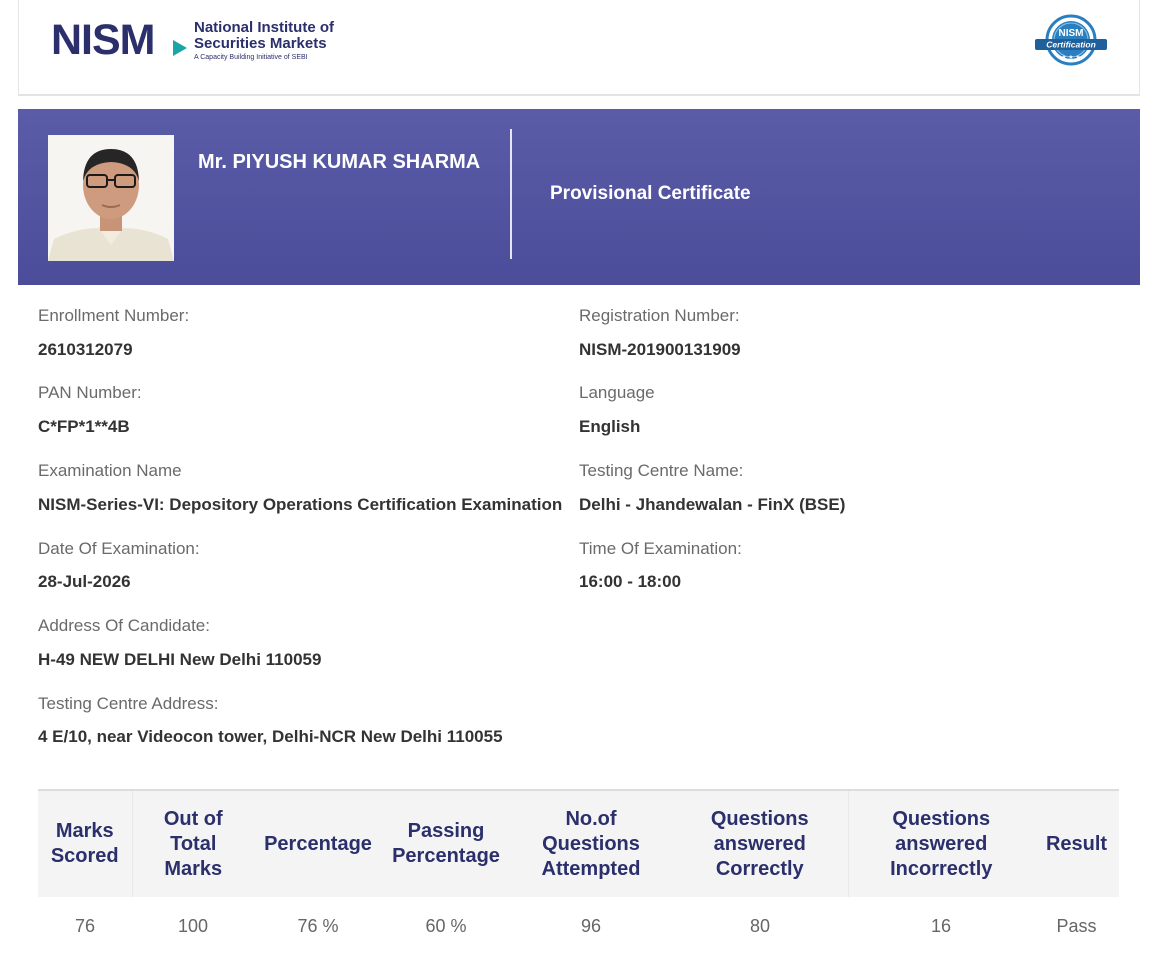  Describe the element at coordinates (650, 193) in the screenshot. I see `certificate-title: Provisional Certificate` at that location.